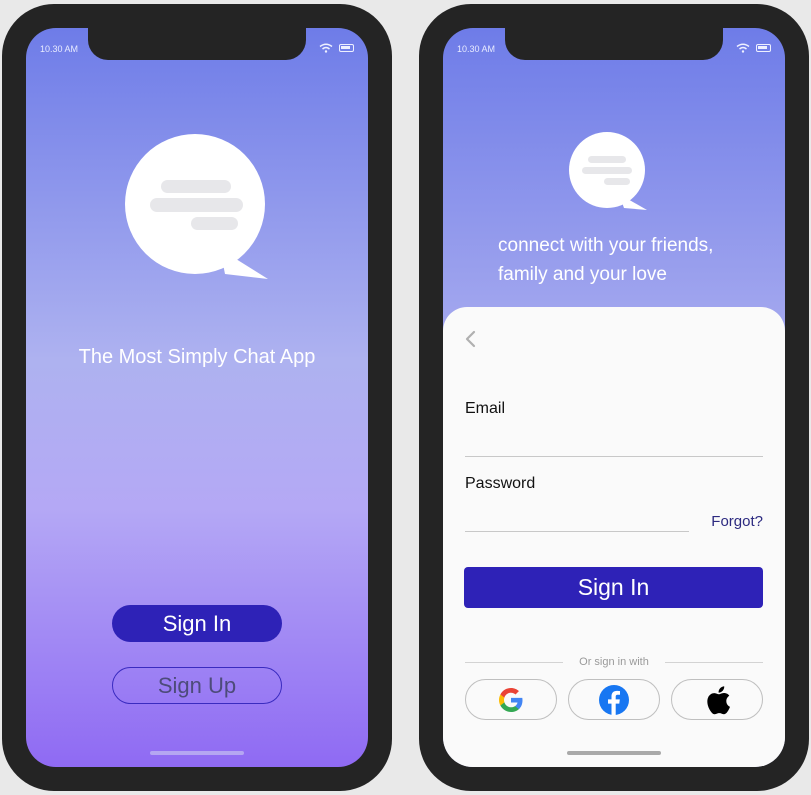 The height and width of the screenshot is (795, 811). Describe the element at coordinates (582, 274) in the screenshot. I see `tagline-line-2: family and your love` at that location.